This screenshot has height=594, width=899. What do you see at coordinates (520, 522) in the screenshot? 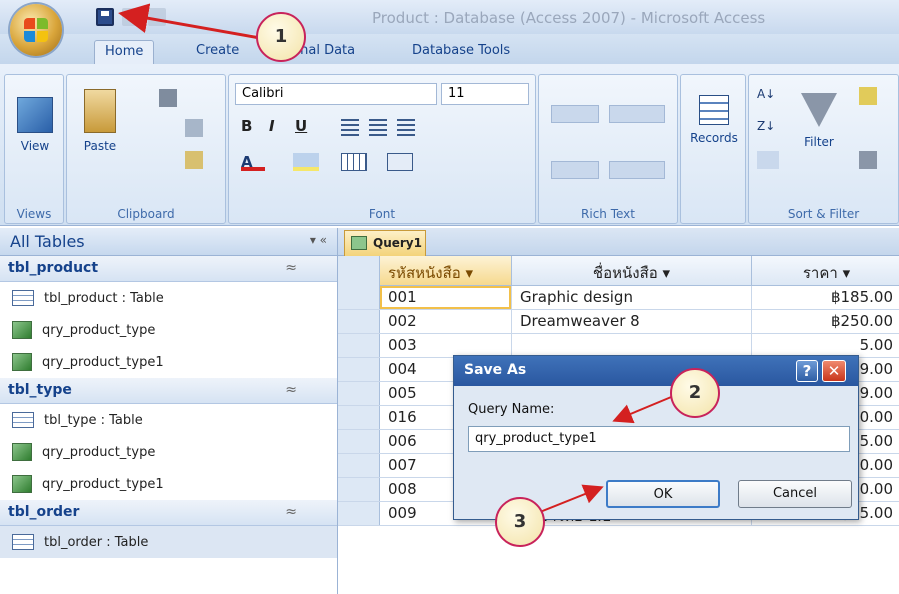
I see `callout-step-3: 3` at bounding box center [520, 522].